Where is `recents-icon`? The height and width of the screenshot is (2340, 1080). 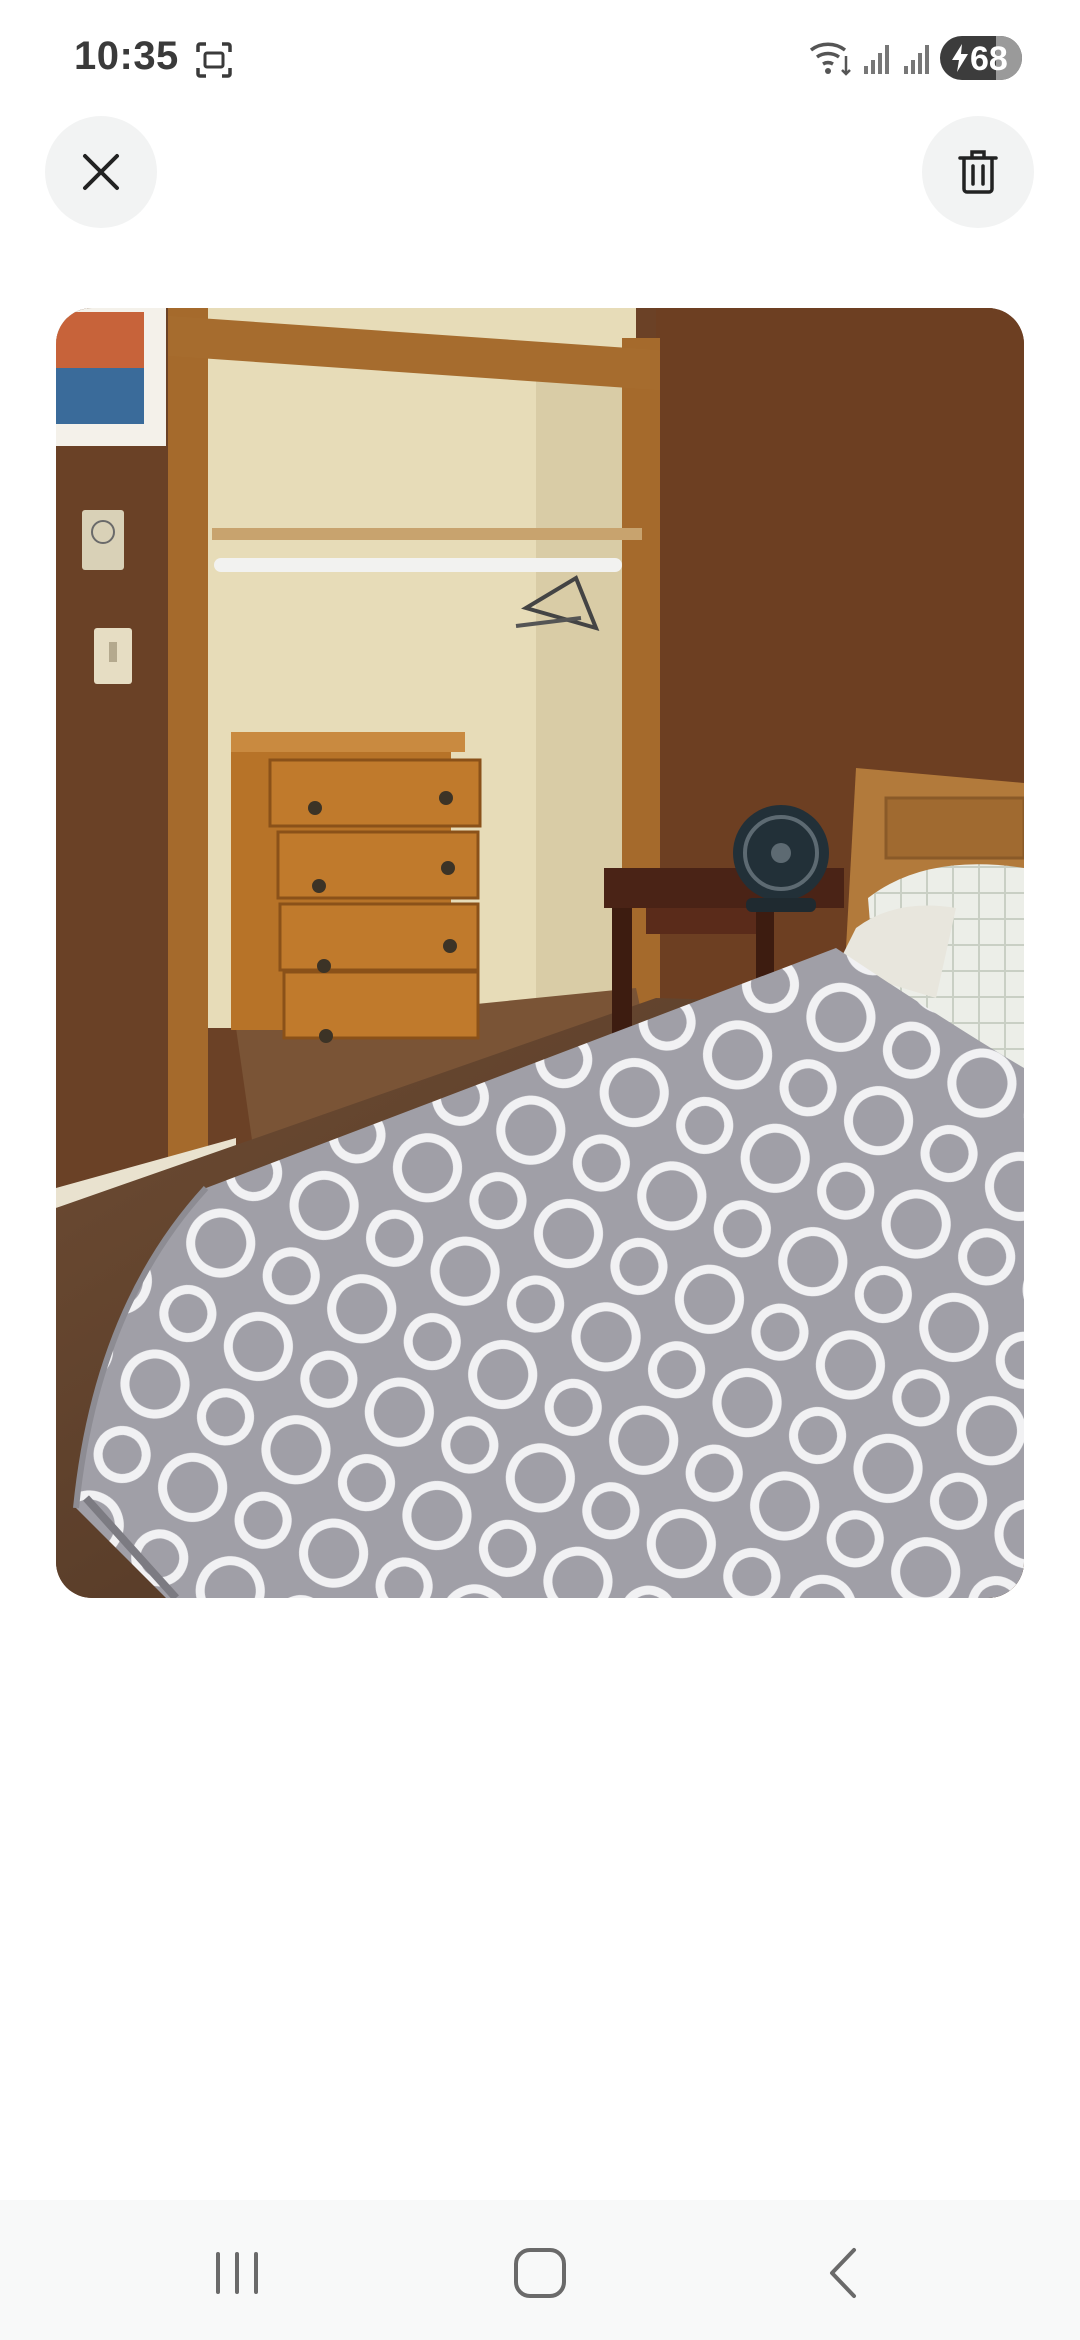 recents-icon is located at coordinates (237, 2273).